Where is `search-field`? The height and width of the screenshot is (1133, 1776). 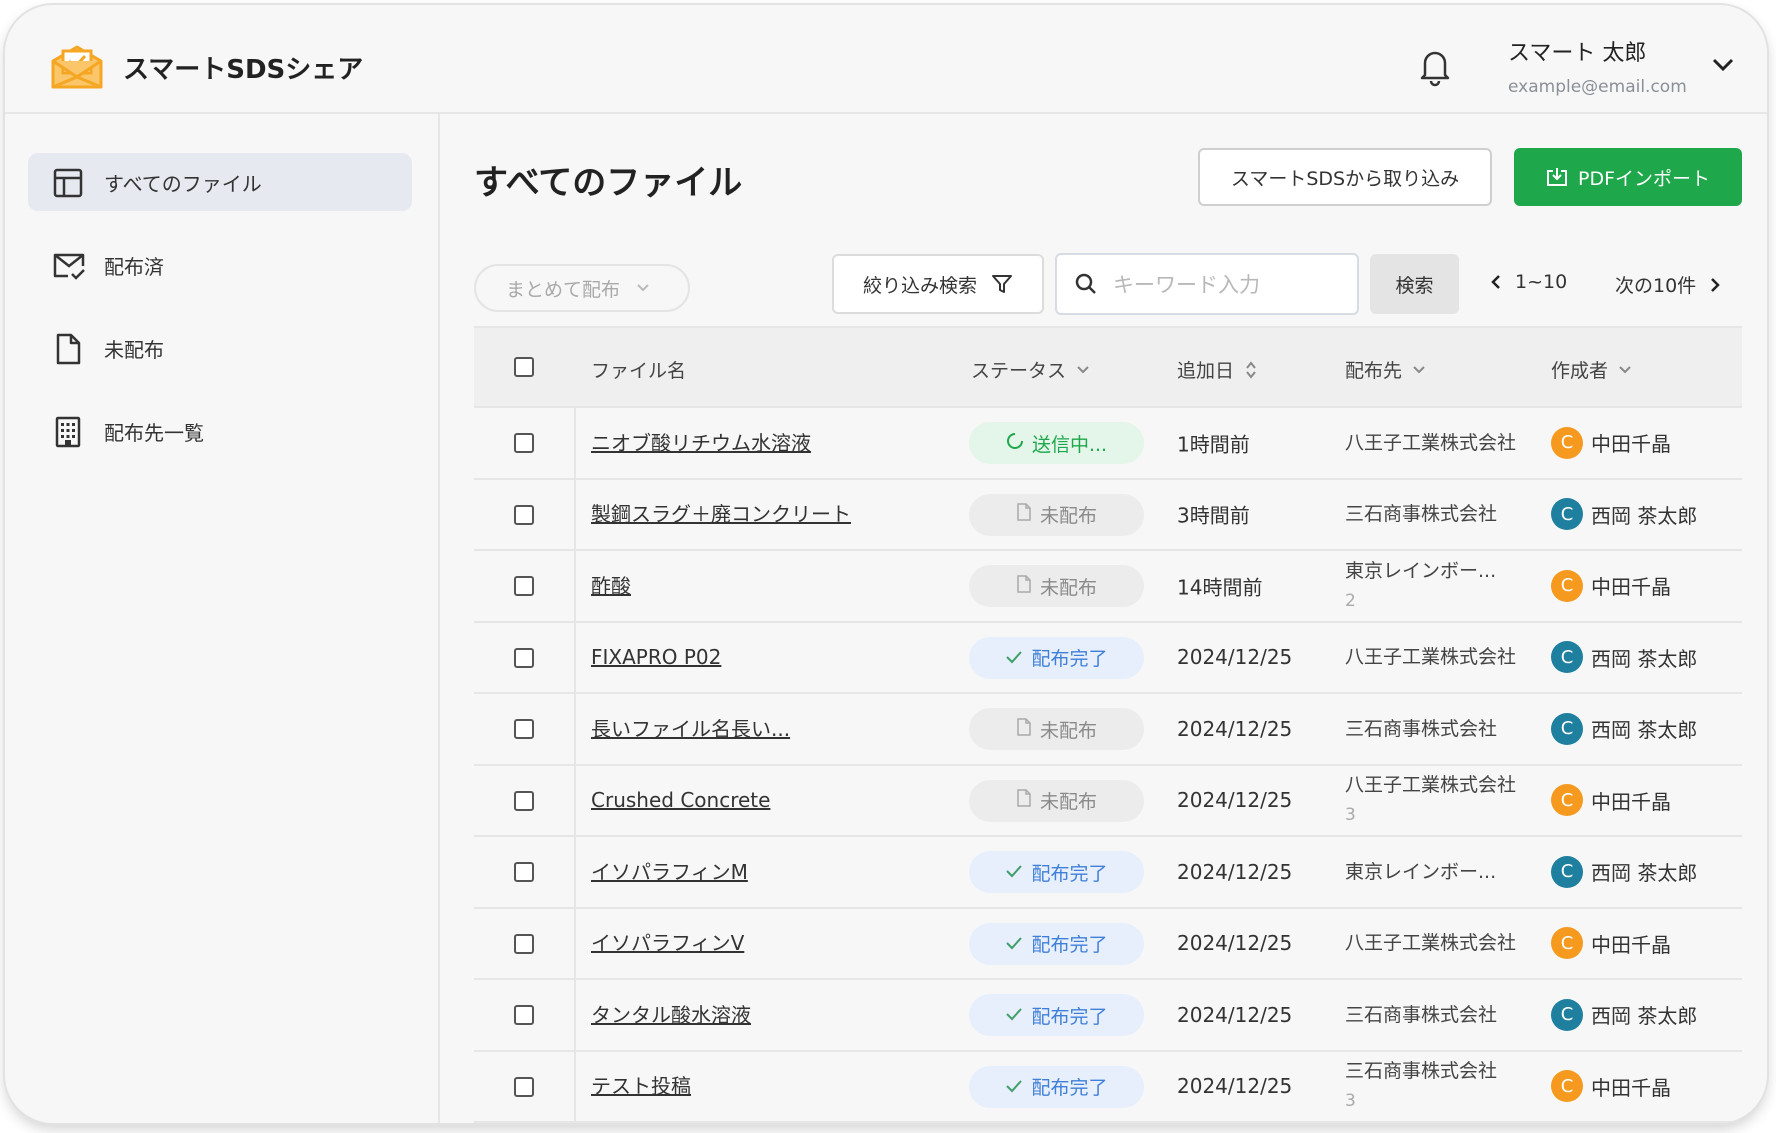 search-field is located at coordinates (1207, 284).